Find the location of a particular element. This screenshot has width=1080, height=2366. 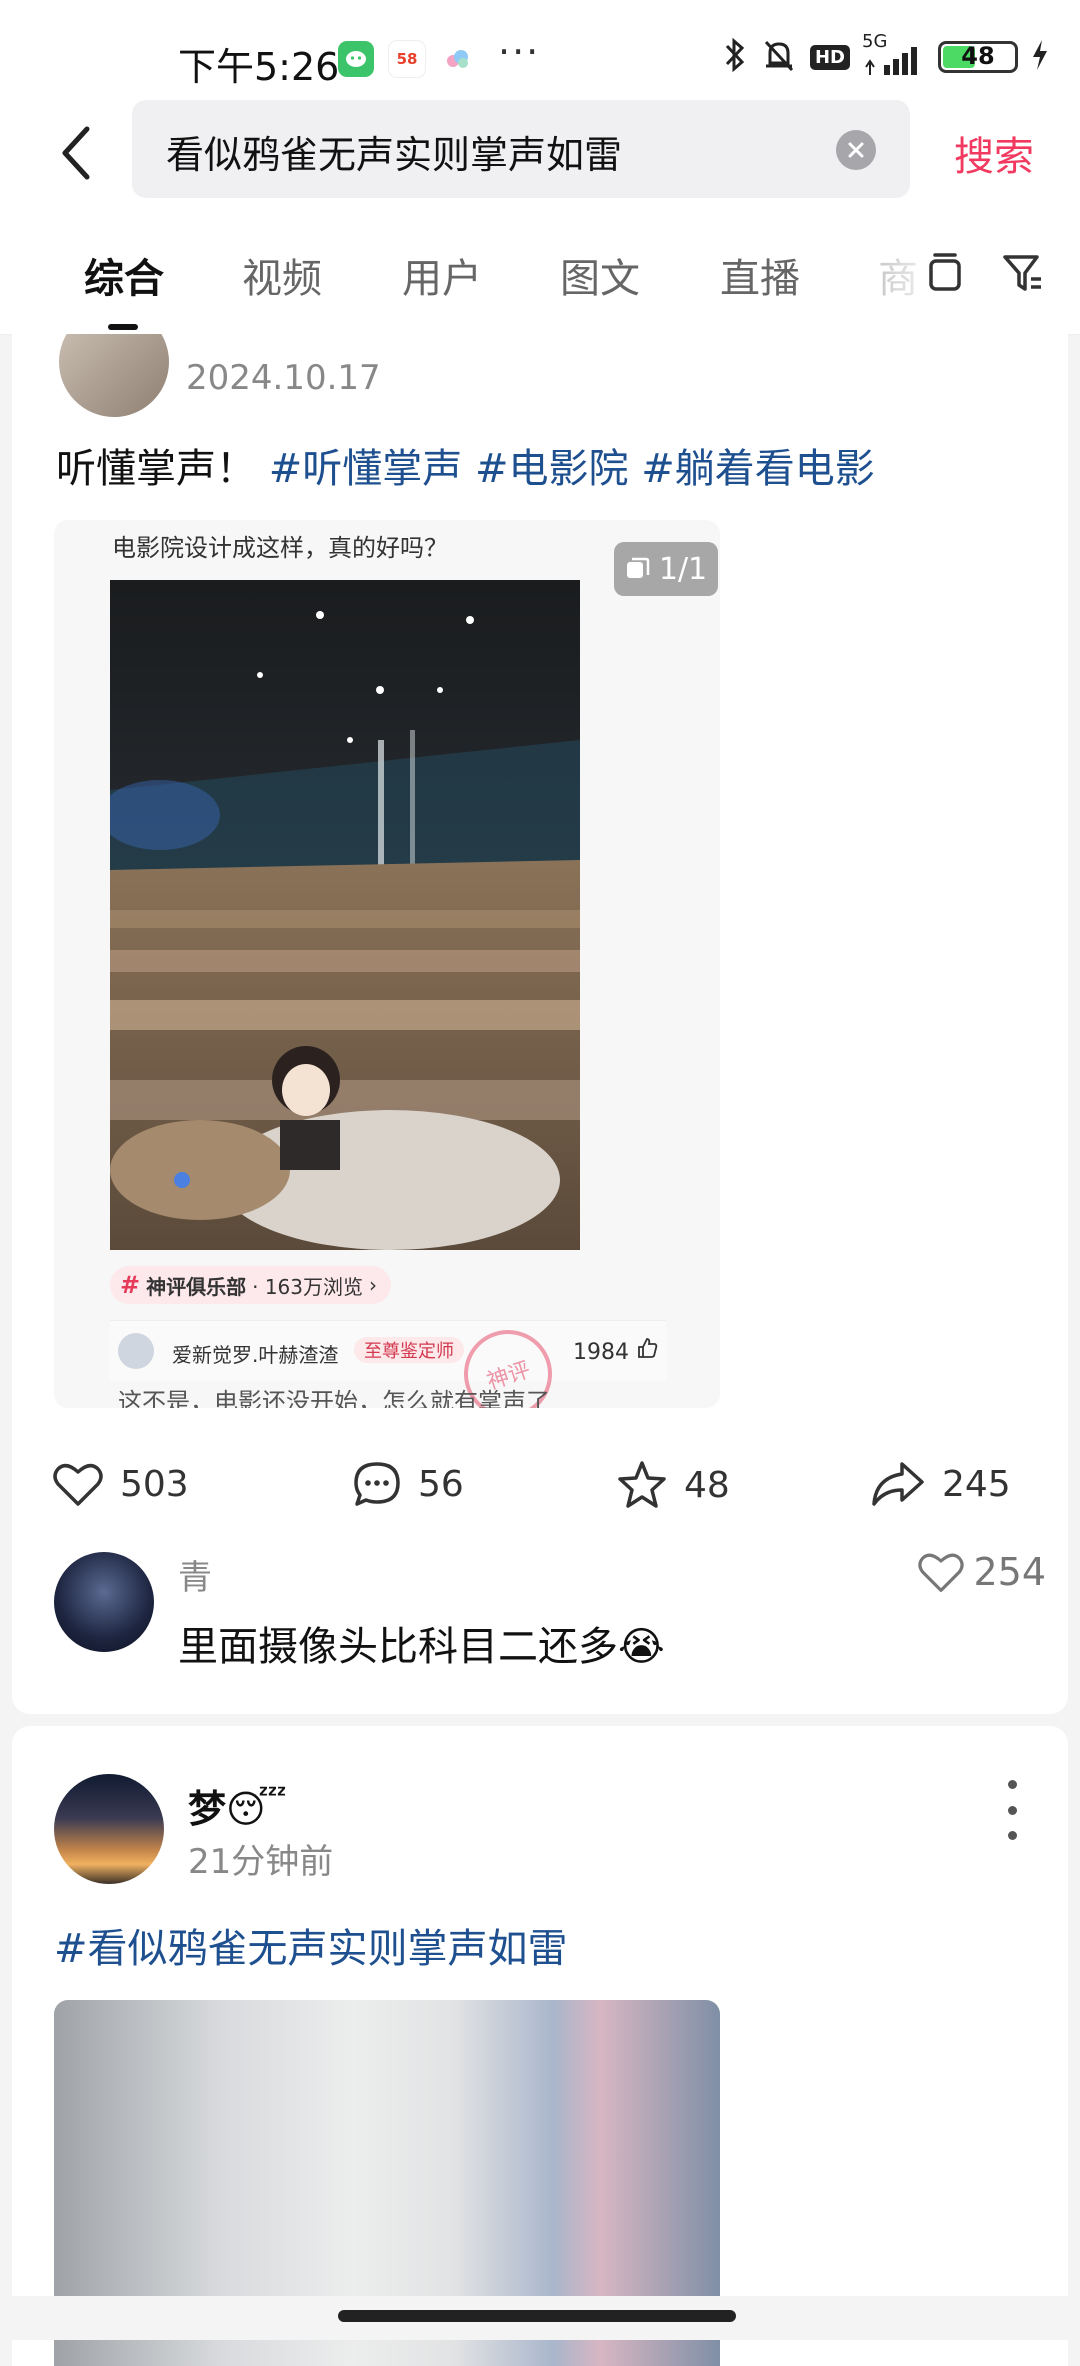

author-name-text: 梦 is located at coordinates (207, 1809).